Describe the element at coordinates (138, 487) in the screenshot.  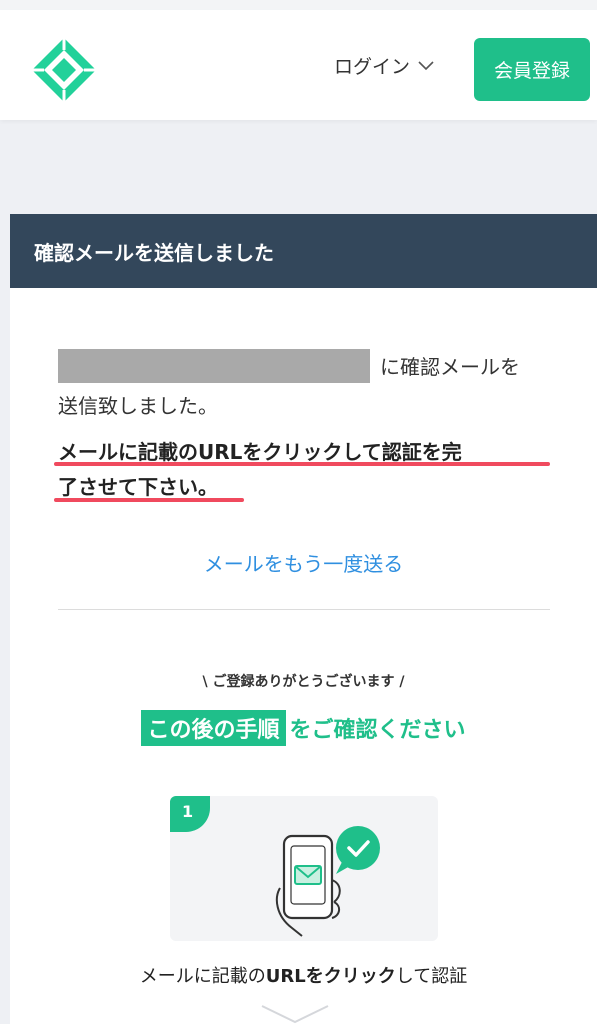
I see `instruction-line2: 了させて下さい。` at that location.